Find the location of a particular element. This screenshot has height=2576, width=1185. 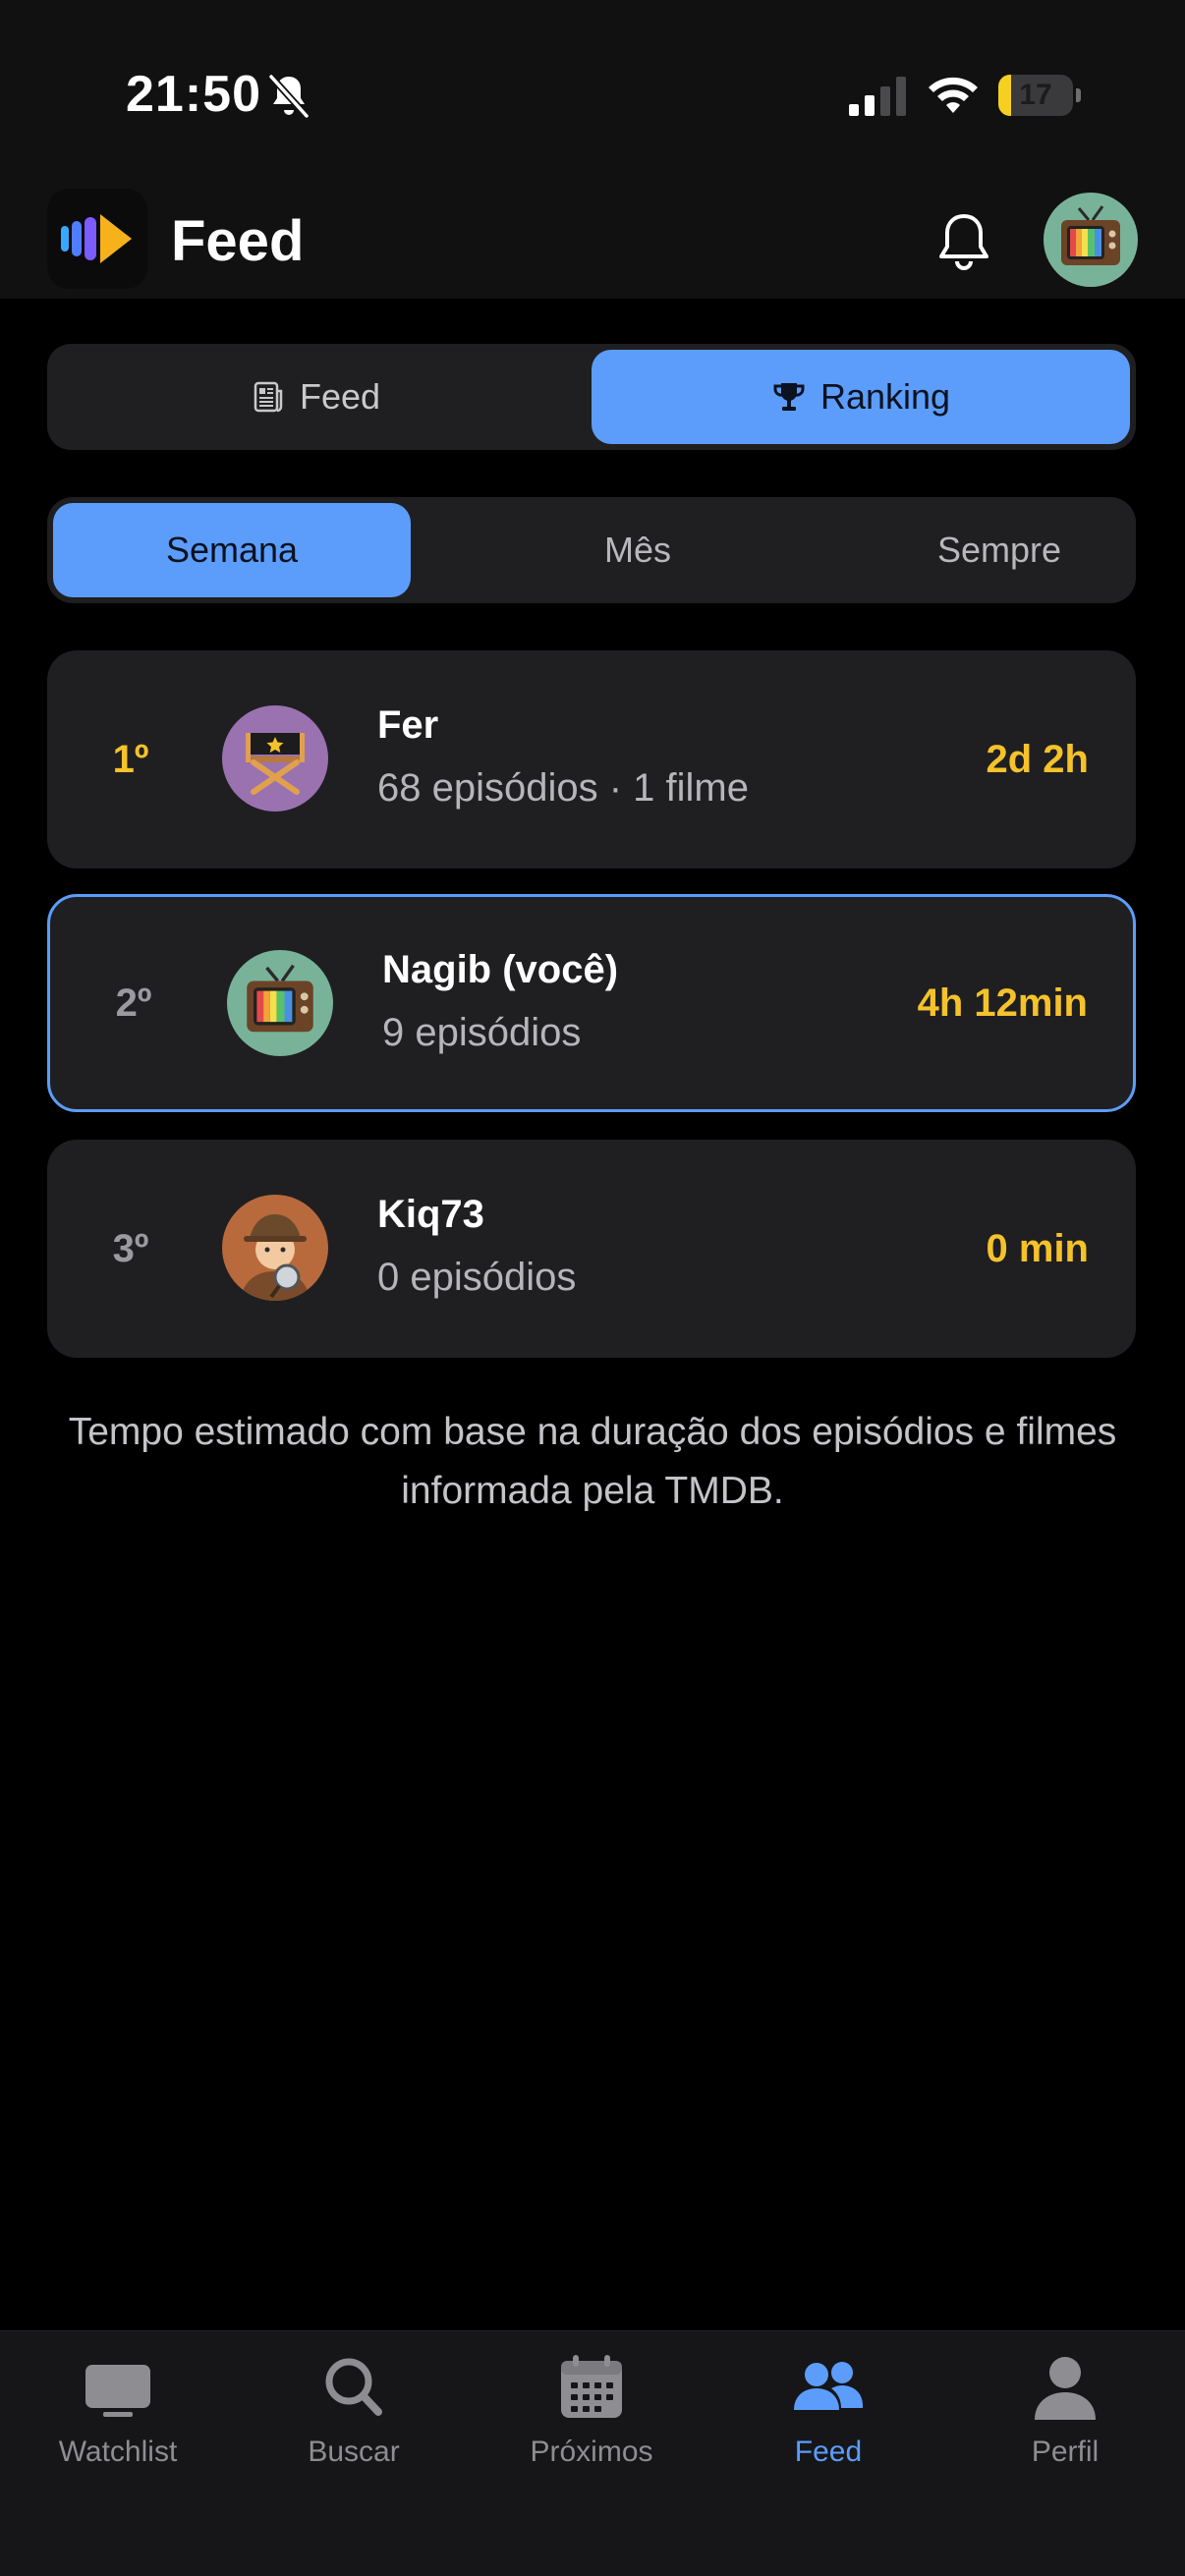

rank-position: 3º is located at coordinates (131, 1248).